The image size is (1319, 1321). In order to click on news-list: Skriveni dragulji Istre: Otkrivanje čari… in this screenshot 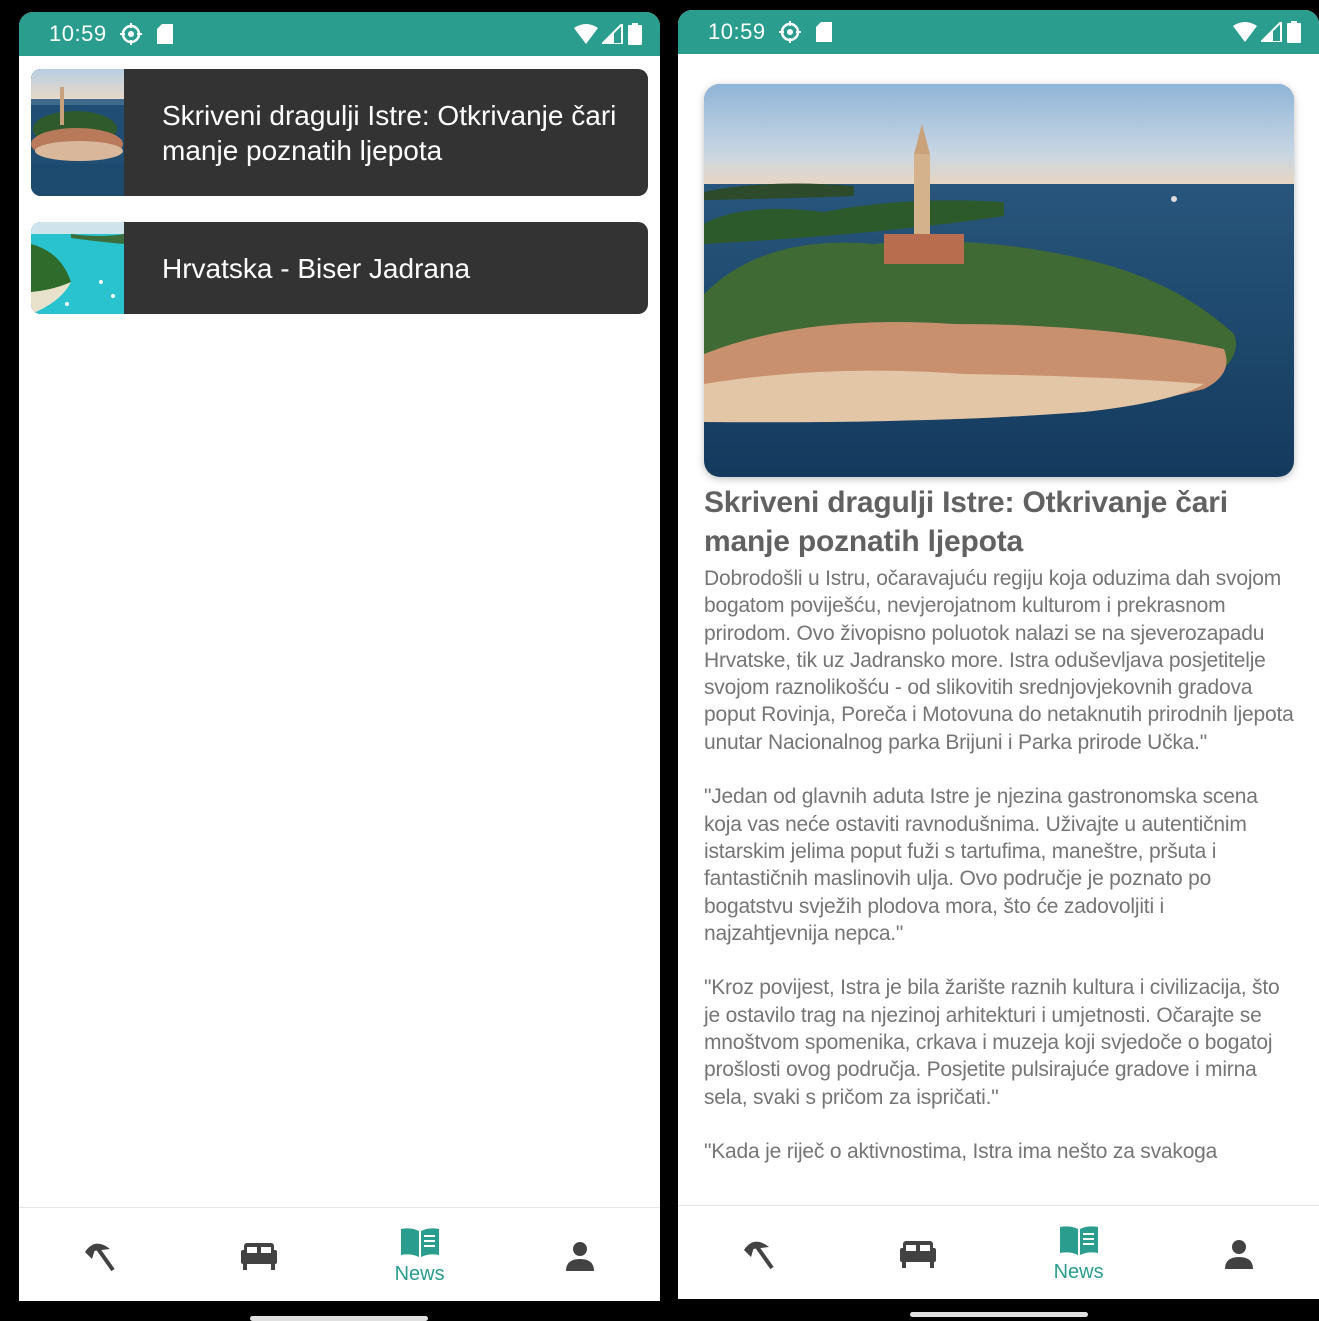, I will do `click(339, 185)`.